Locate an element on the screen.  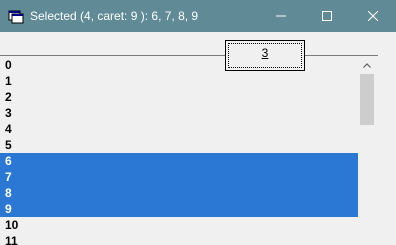
list-item: 11 is located at coordinates (189, 239).